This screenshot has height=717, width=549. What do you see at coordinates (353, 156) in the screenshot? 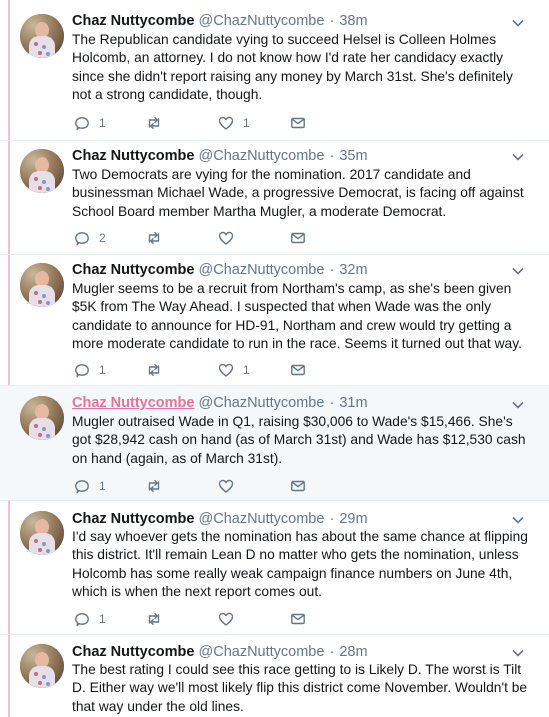
I see `timestamp: 35m` at bounding box center [353, 156].